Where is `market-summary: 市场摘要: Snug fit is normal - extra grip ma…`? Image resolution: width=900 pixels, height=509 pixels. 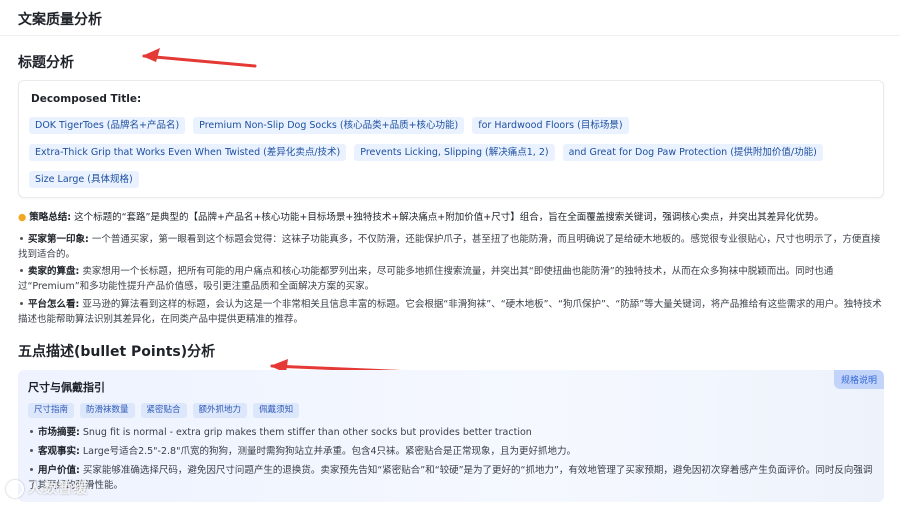 market-summary: 市场摘要: Snug fit is normal - extra grip ma… is located at coordinates (453, 432).